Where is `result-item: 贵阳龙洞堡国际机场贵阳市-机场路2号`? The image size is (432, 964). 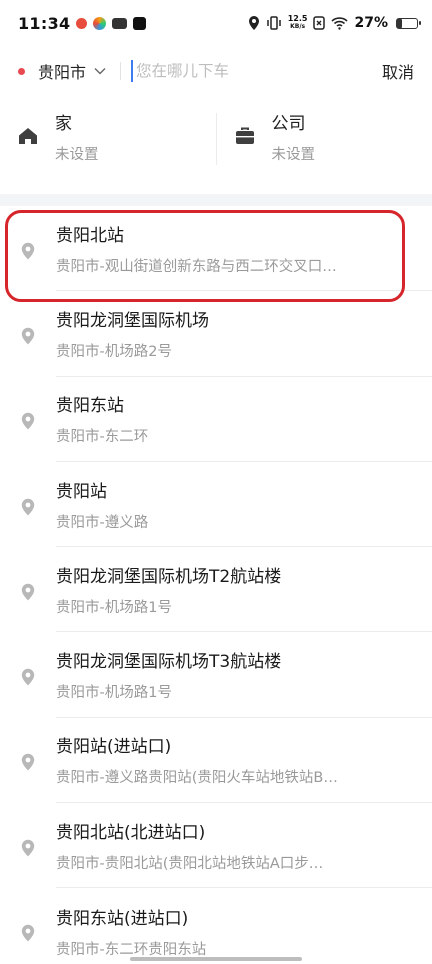
result-item: 贵阳龙洞堡国际机场贵阳市-机场路2号 is located at coordinates (216, 334).